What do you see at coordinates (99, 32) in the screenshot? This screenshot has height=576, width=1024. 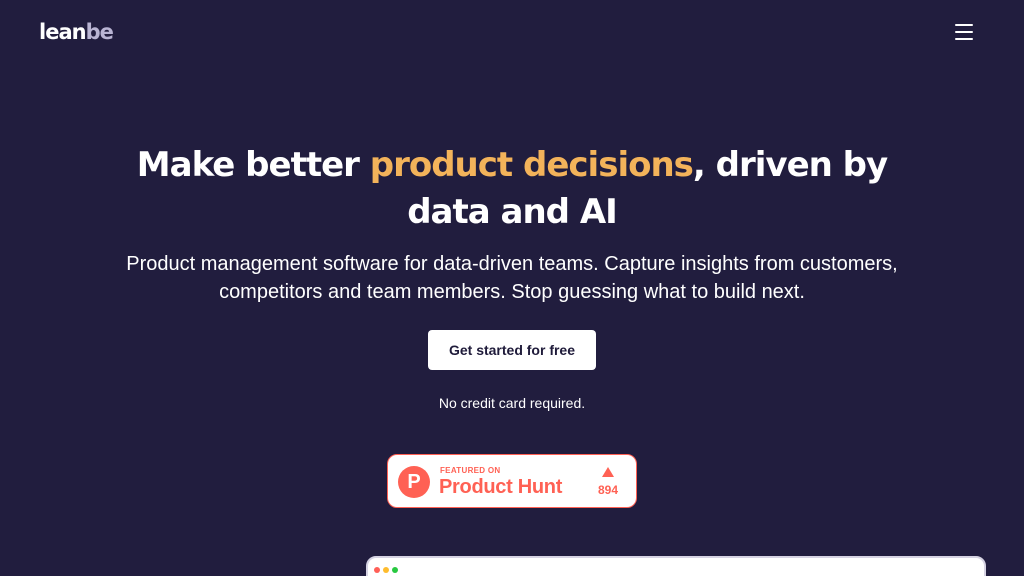 I see `logo-text-be: be` at bounding box center [99, 32].